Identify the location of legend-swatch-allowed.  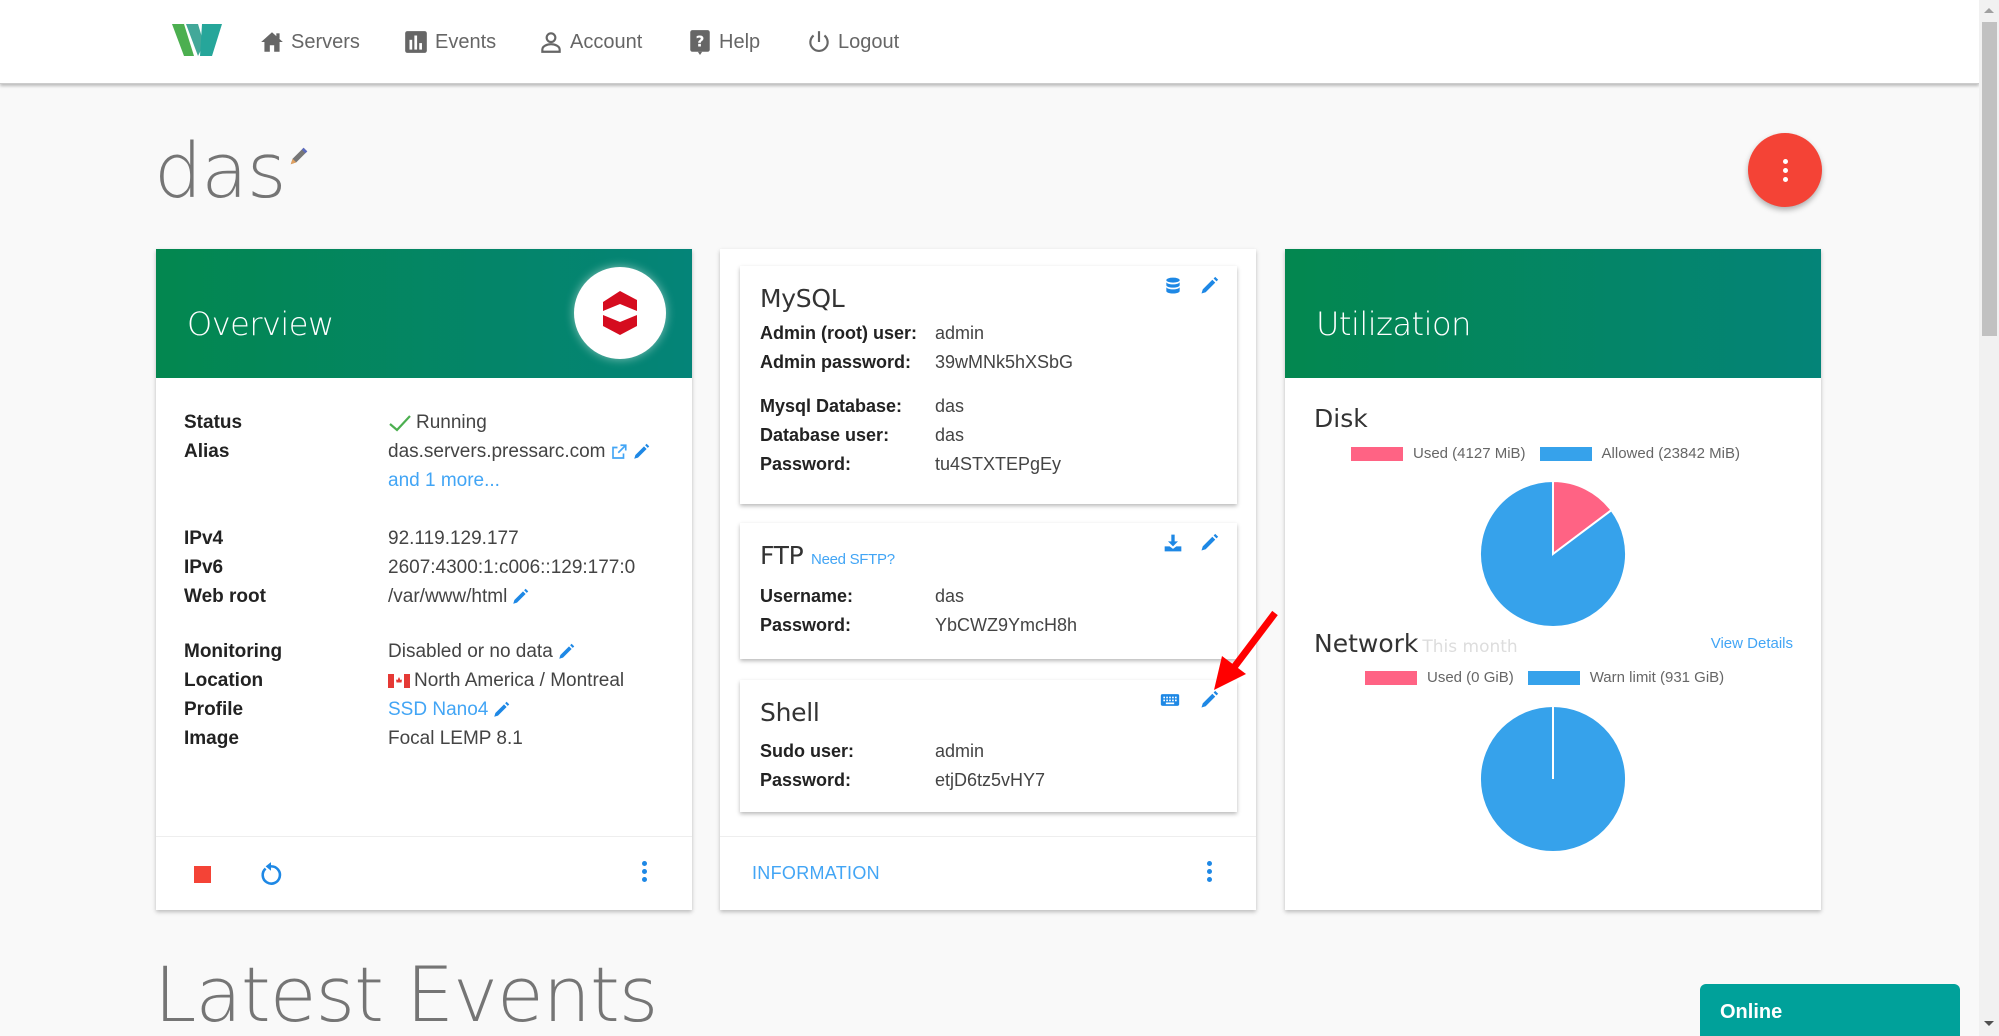
(1565, 453).